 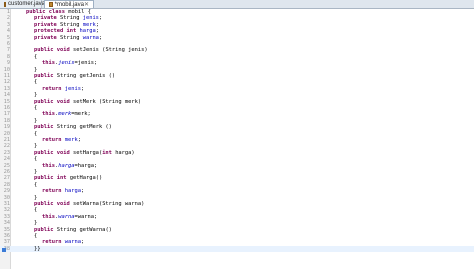 I want to click on code-line: 38}}, so click(x=237, y=249).